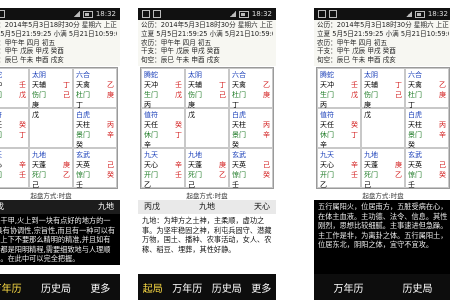 The width and height of the screenshot is (450, 300). Describe the element at coordinates (1, 175) in the screenshot. I see `palace-text: 开门` at that location.